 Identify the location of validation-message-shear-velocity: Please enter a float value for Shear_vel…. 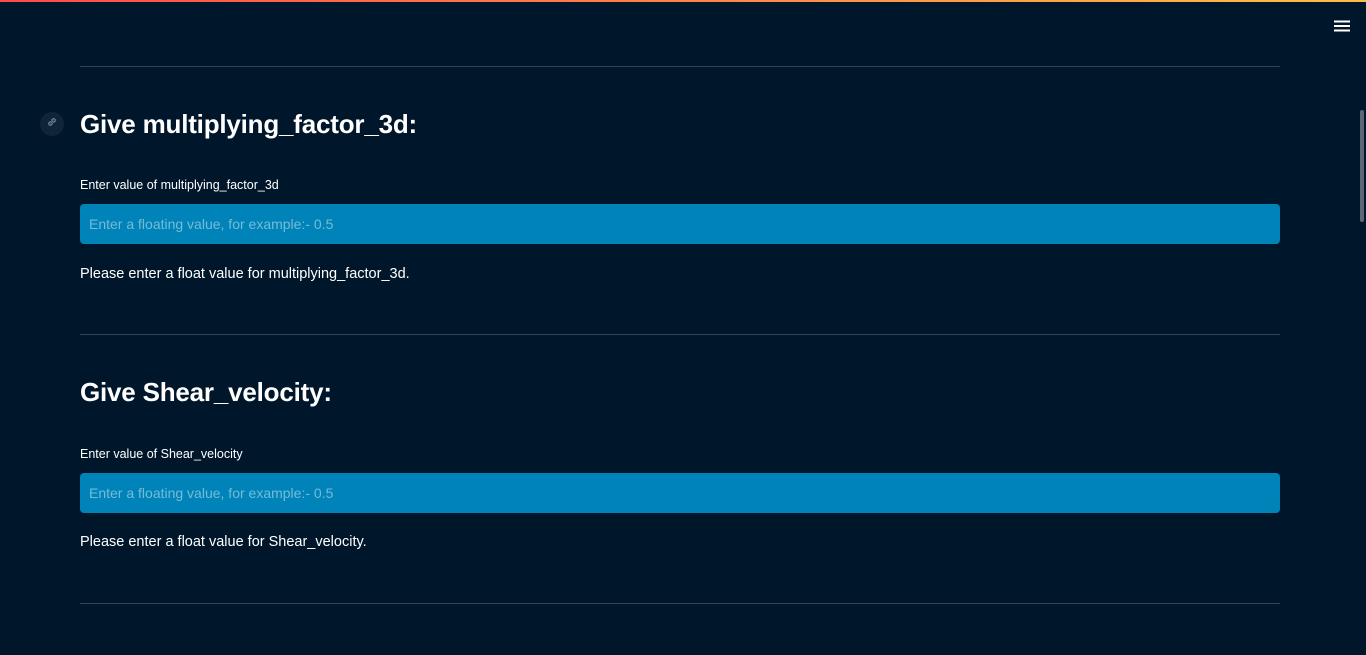
(223, 542).